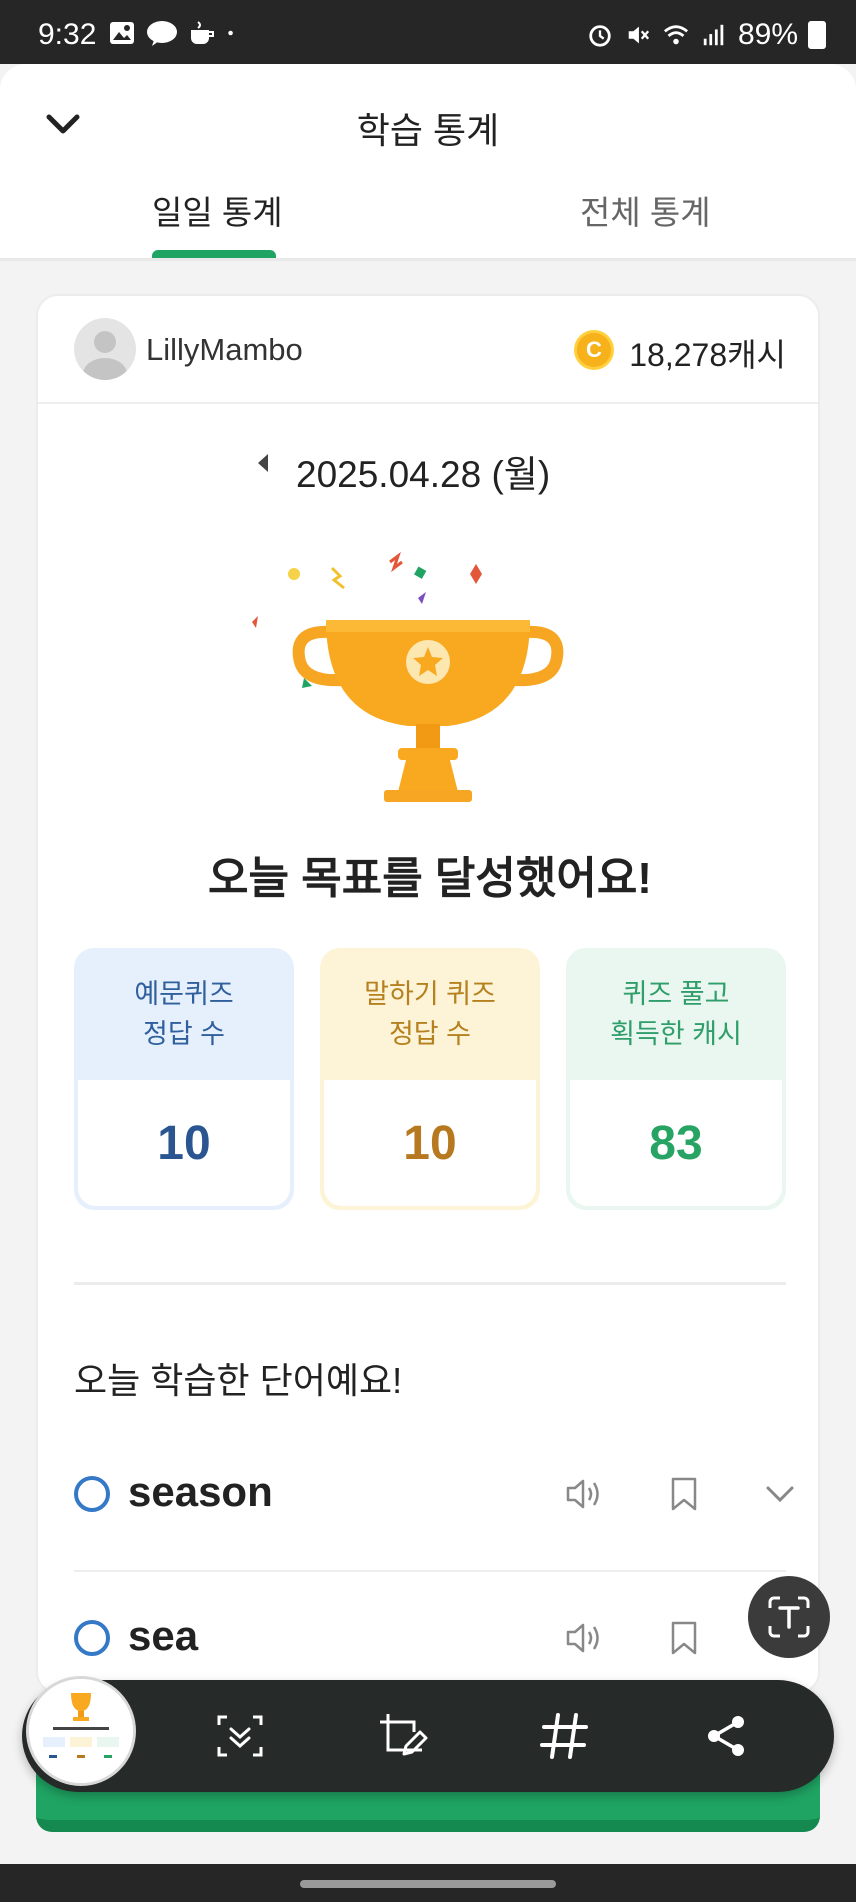 Image resolution: width=856 pixels, height=1902 pixels. What do you see at coordinates (184, 1014) in the screenshot?
I see `stat-label: 예문퀴즈정답 수` at bounding box center [184, 1014].